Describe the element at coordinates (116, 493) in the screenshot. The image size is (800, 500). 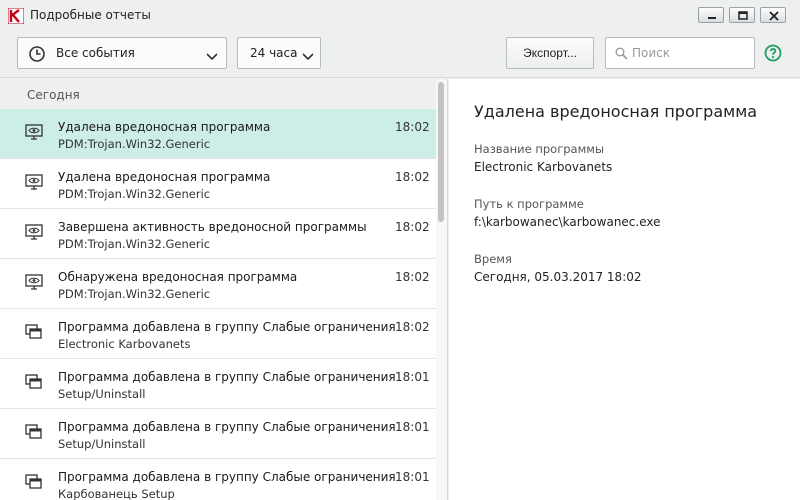
I see `event-subtitle: Карбованець Setup` at that location.